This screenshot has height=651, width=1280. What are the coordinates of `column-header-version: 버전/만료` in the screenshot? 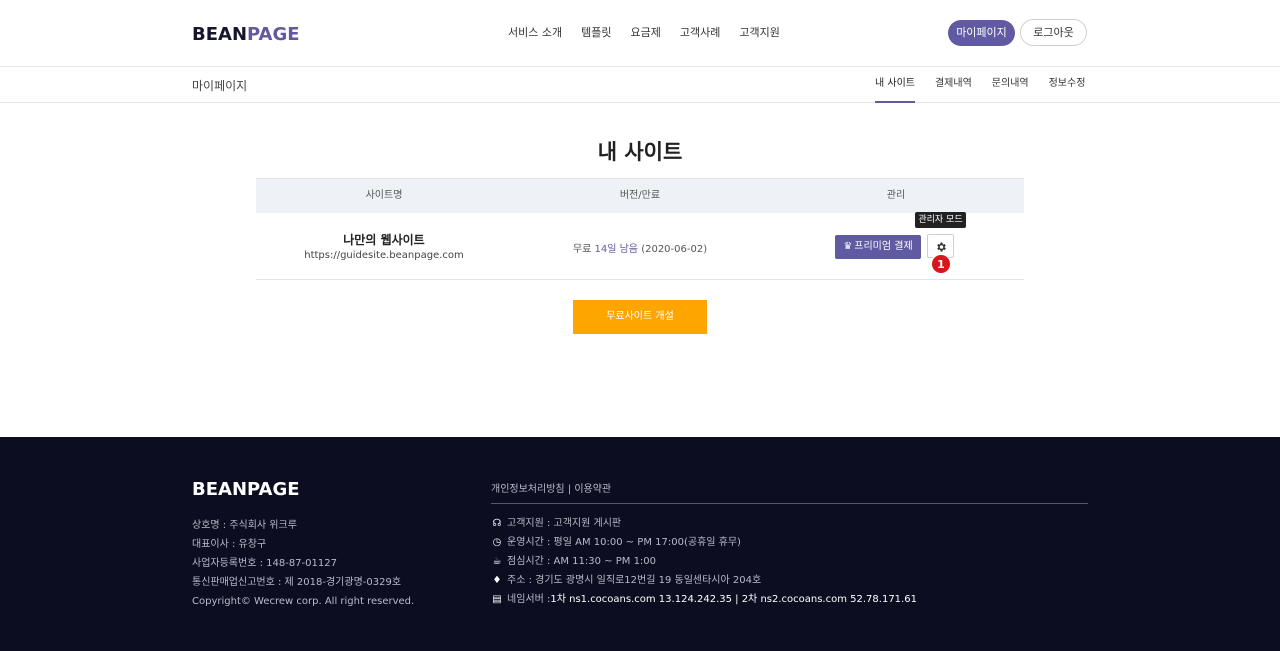 It's located at (640, 195).